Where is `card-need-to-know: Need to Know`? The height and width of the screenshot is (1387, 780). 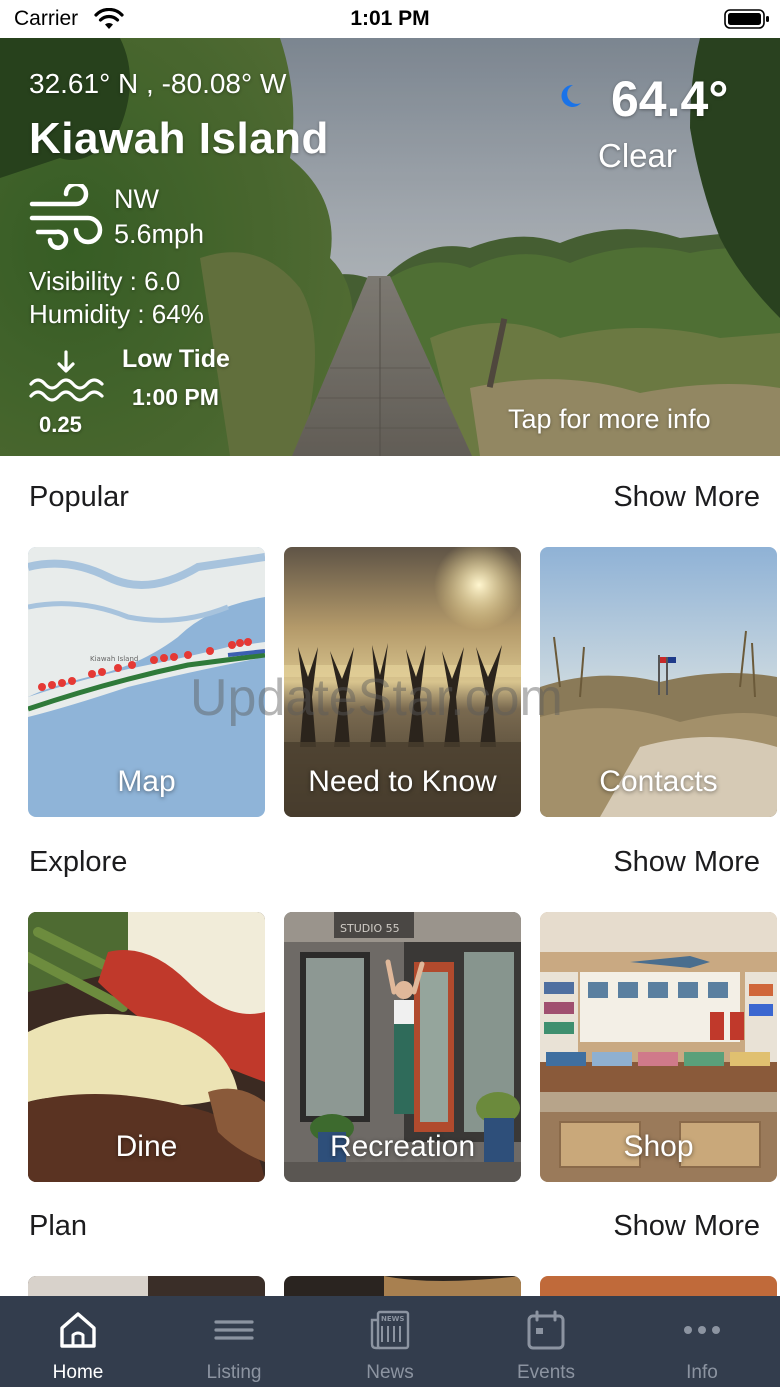
card-need-to-know: Need to Know is located at coordinates (402, 682).